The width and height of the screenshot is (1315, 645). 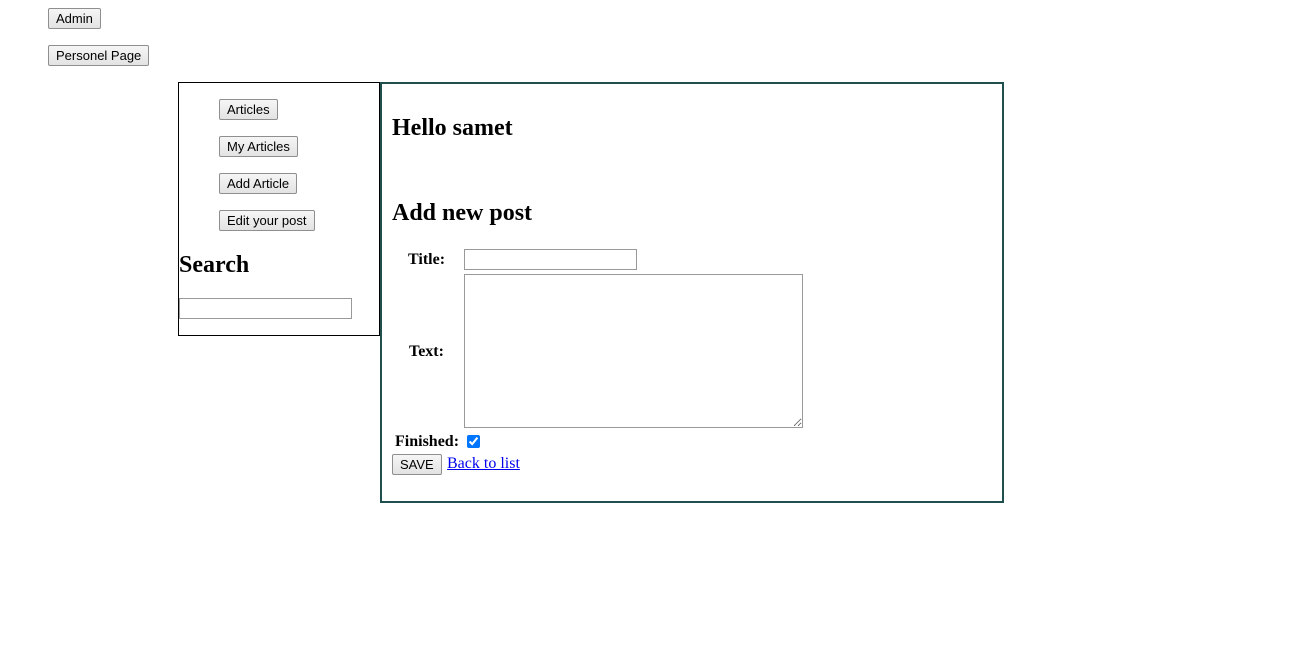 What do you see at coordinates (265, 308) in the screenshot?
I see `search-input` at bounding box center [265, 308].